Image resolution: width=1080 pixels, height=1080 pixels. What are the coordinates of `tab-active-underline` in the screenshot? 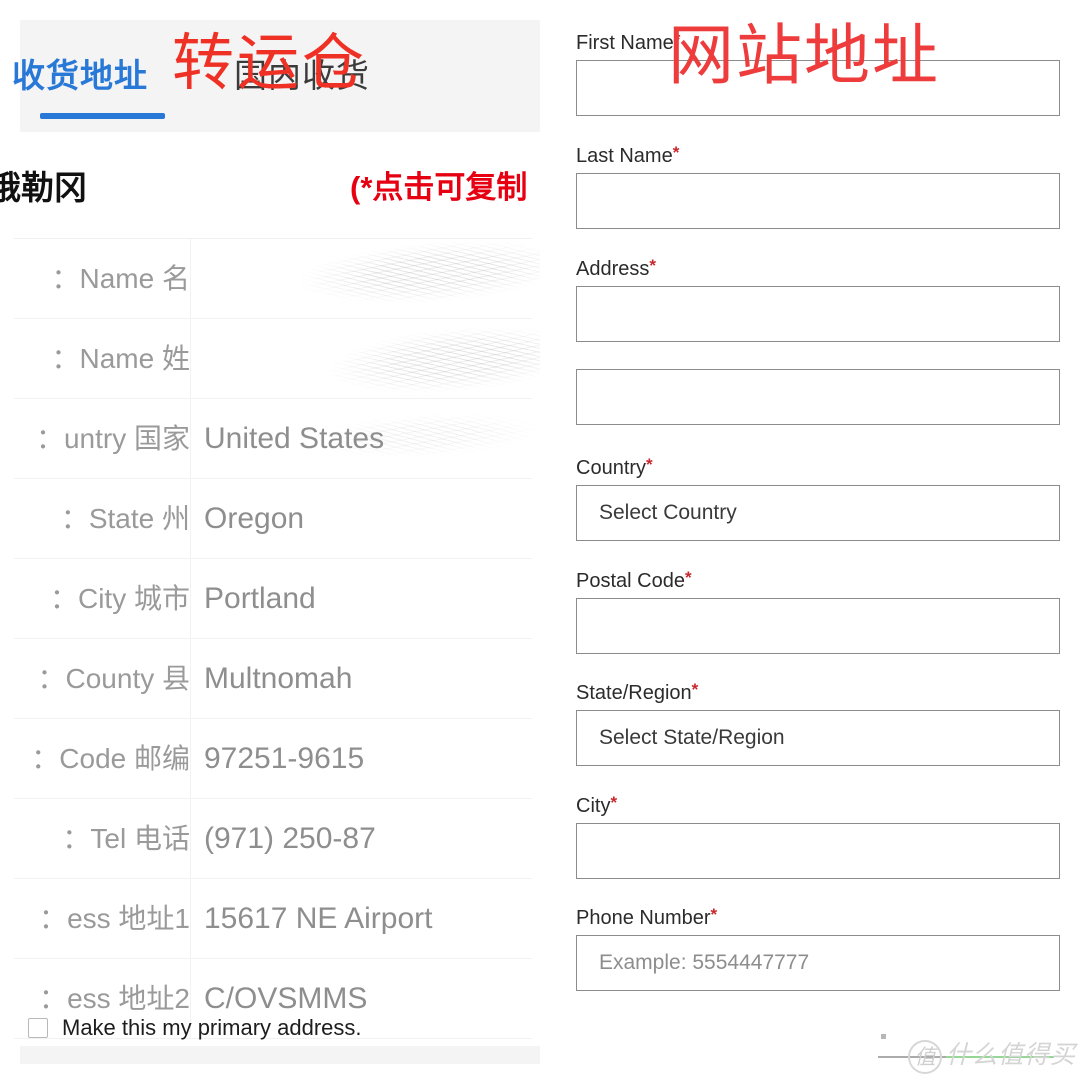 It's located at (102, 116).